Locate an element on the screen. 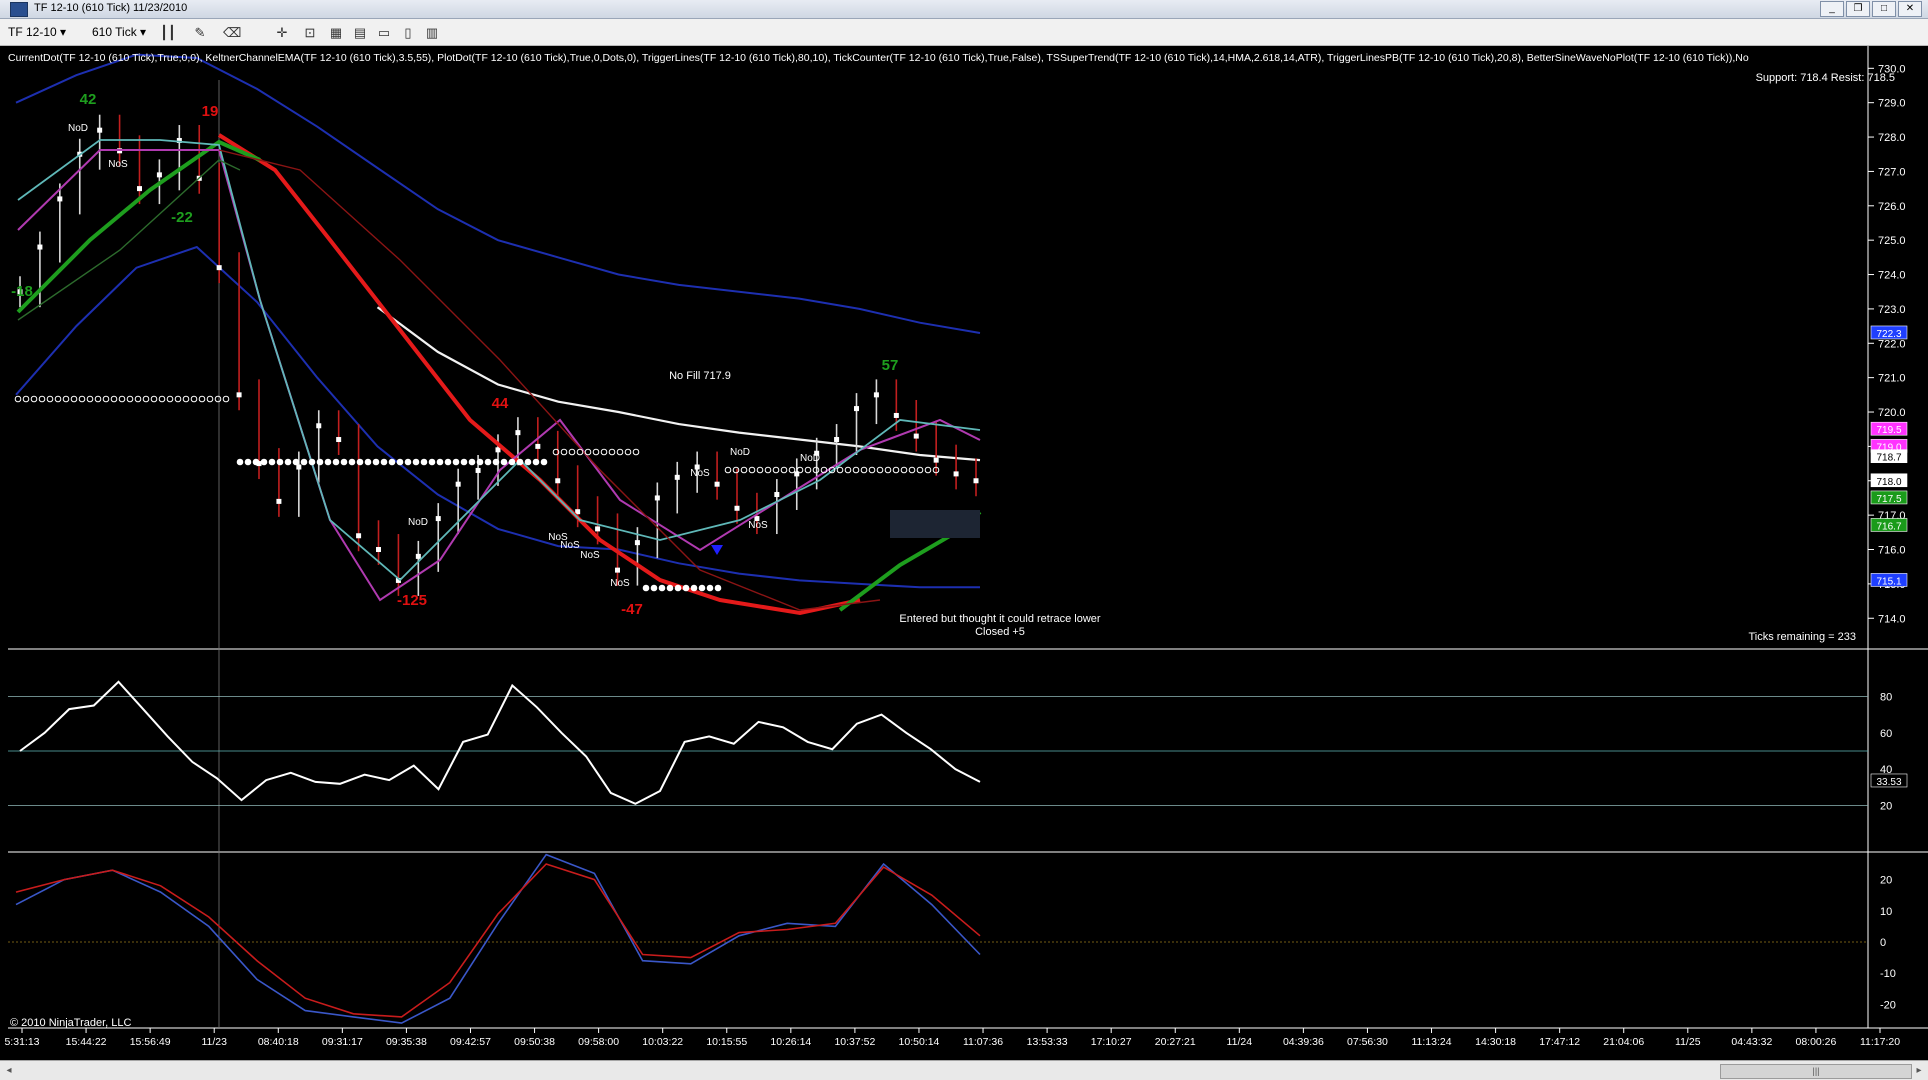 The image size is (1928, 1080). properties-icon: ▭ is located at coordinates (384, 33).